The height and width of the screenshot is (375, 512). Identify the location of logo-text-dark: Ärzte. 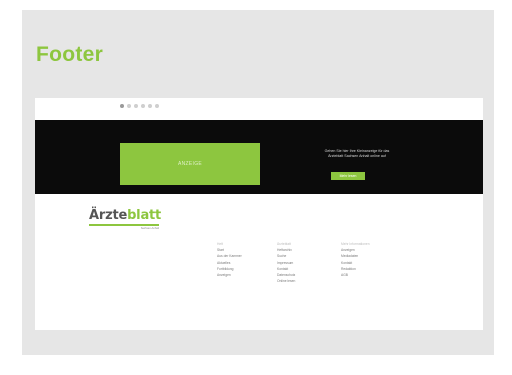
(108, 215).